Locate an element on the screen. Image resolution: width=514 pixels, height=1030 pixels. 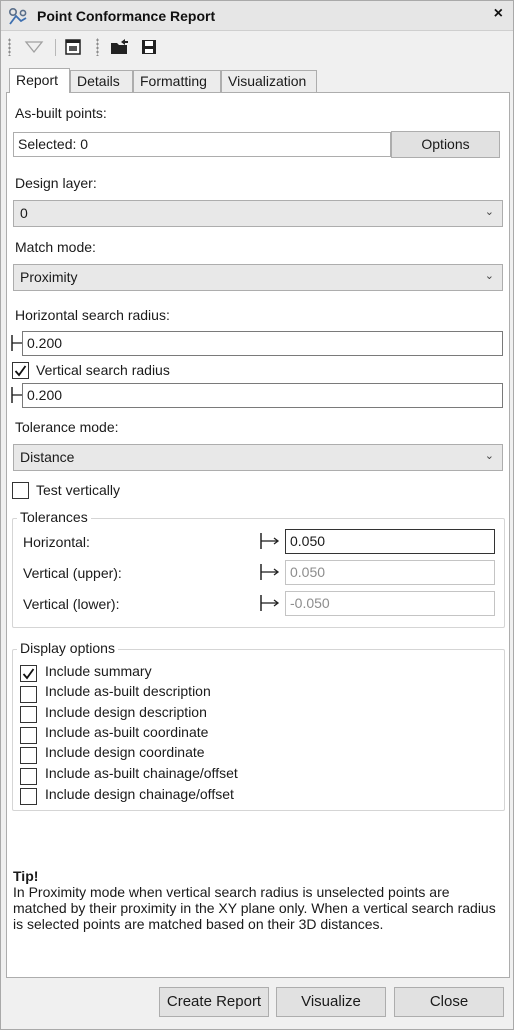
options-button: Options is located at coordinates (445, 144).